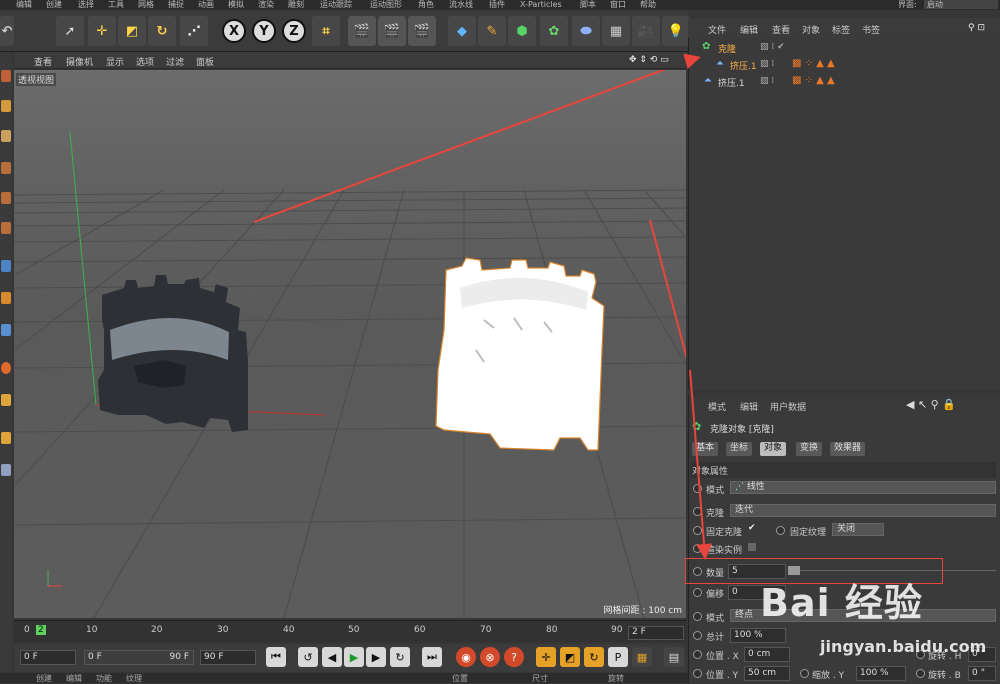 Image resolution: width=1000 pixels, height=684 pixels. What do you see at coordinates (6, 330) in the screenshot?
I see `snap-icon` at bounding box center [6, 330].